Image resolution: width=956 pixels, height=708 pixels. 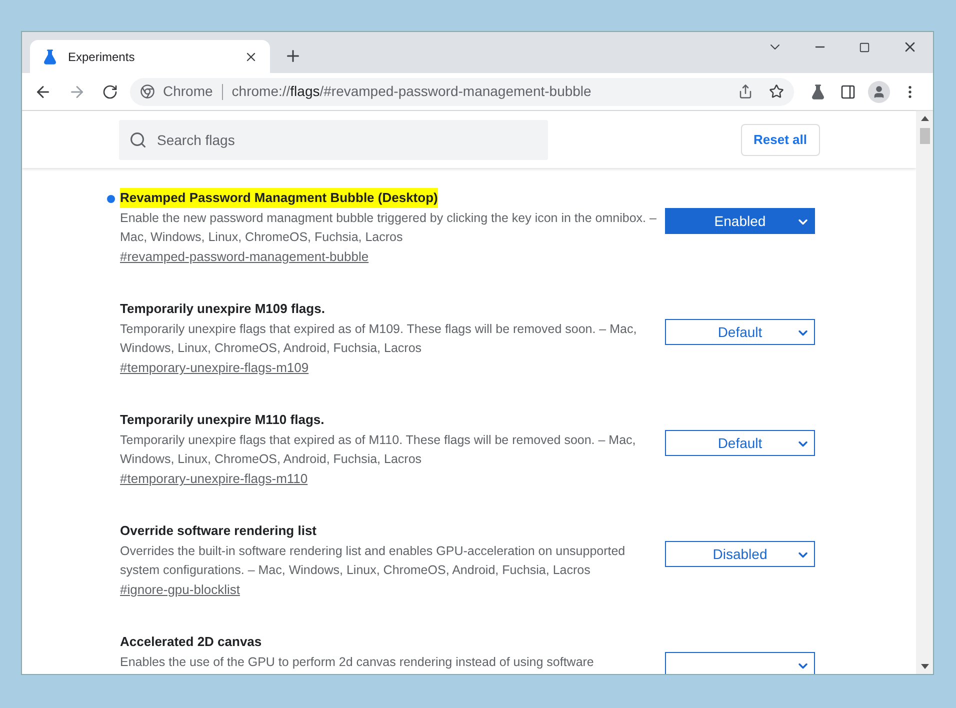 I want to click on search-icon, so click(x=138, y=139).